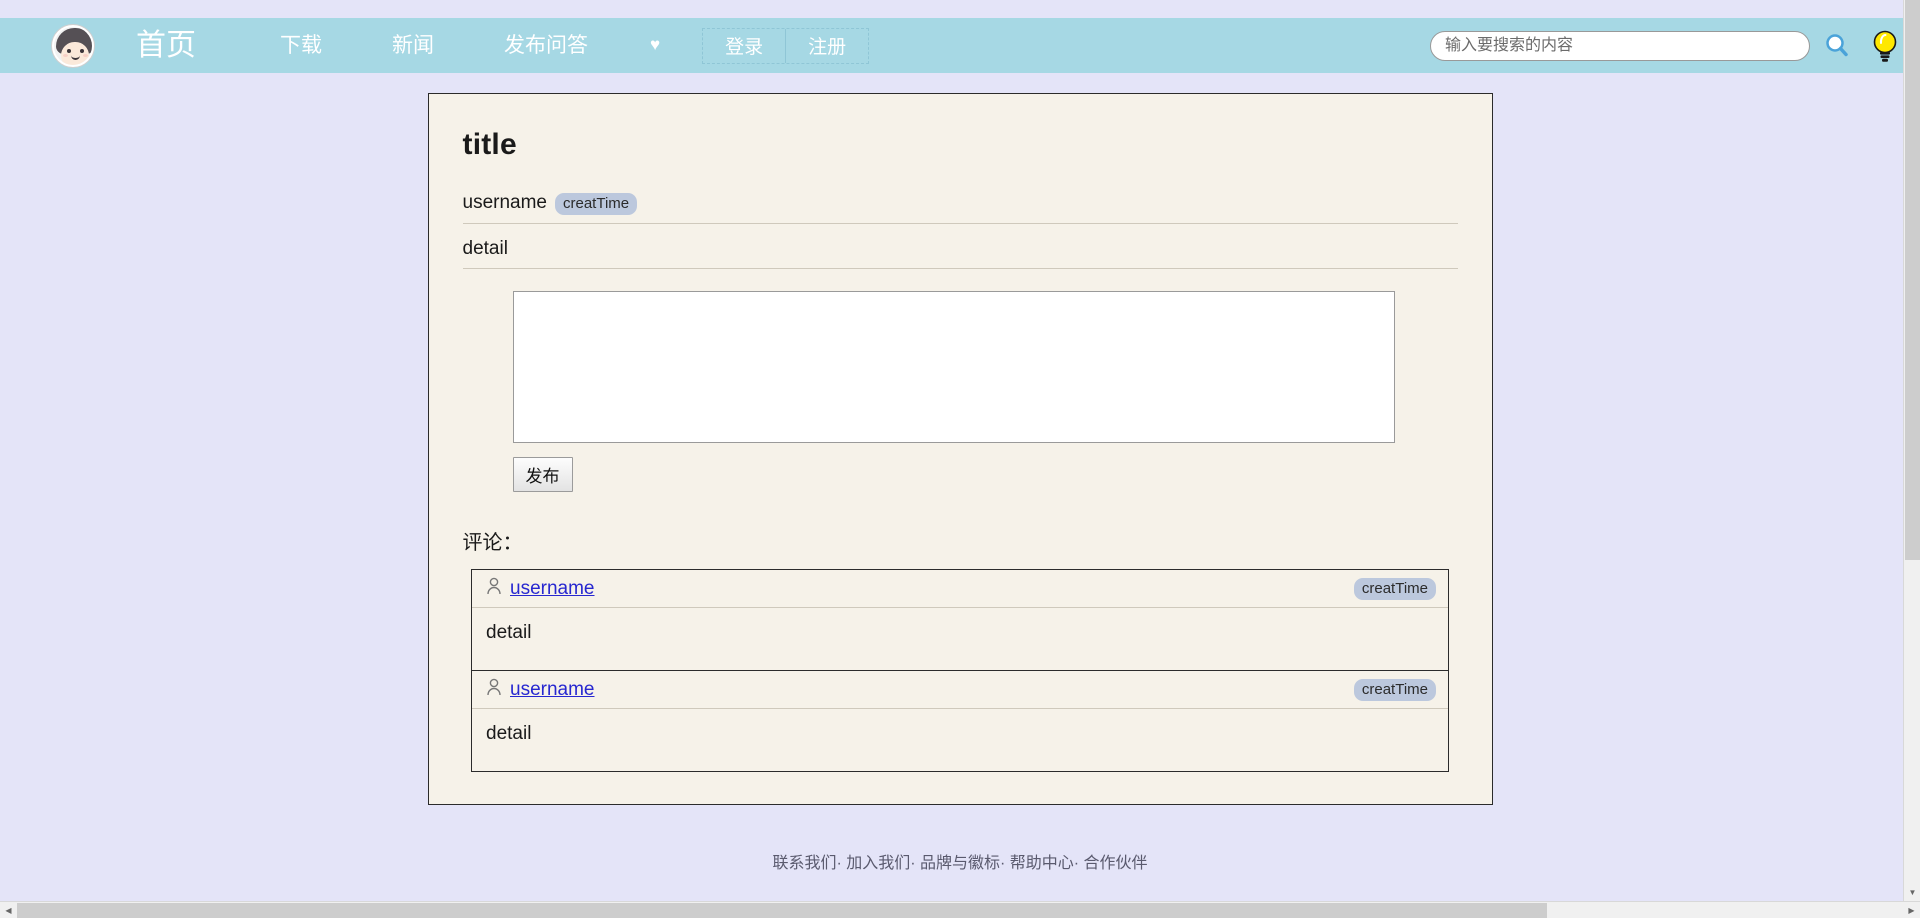  I want to click on register-button: 注册, so click(827, 46).